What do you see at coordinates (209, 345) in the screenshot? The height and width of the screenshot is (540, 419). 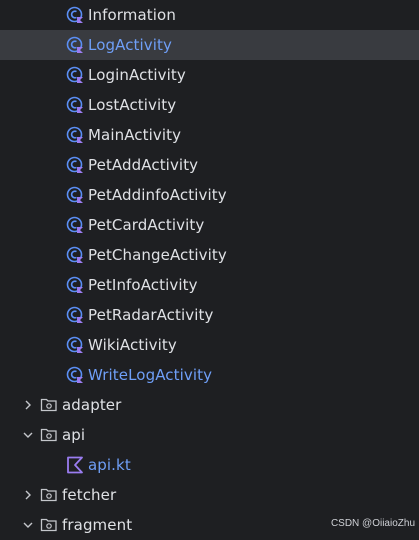 I see `tree-item-wikiactivity: WikiActivity` at bounding box center [209, 345].